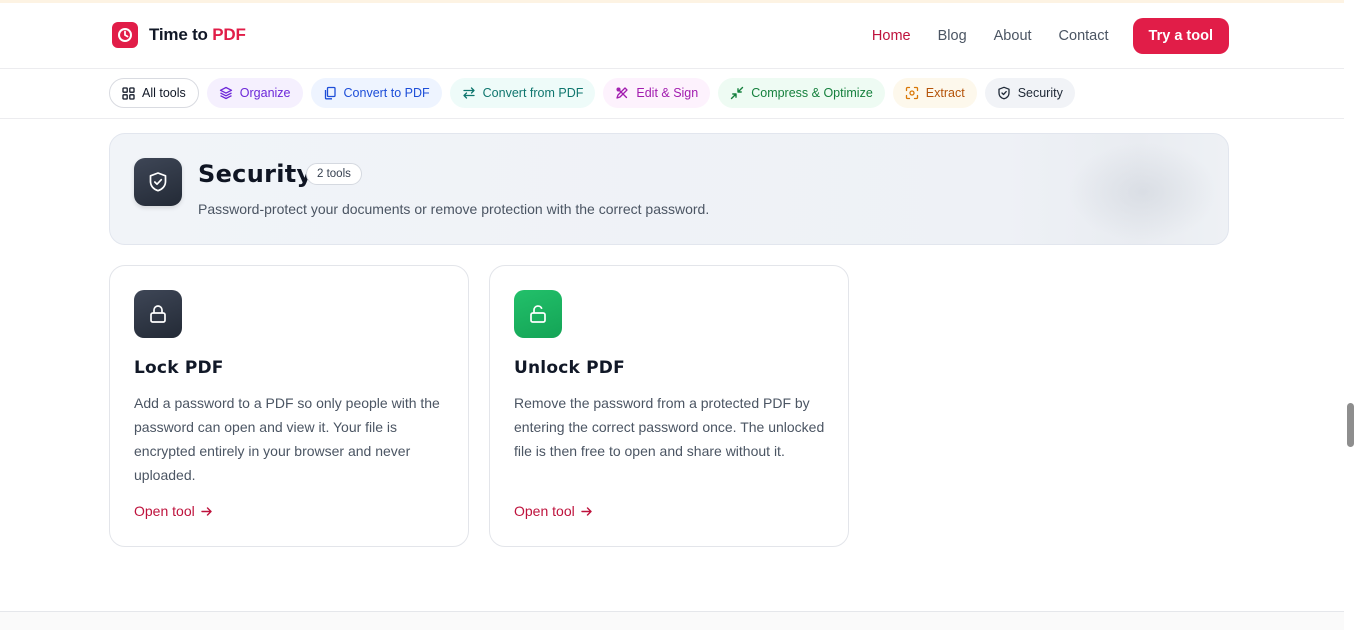 The height and width of the screenshot is (630, 1356). What do you see at coordinates (667, 93) in the screenshot?
I see `chip-label: Edit & Sign` at bounding box center [667, 93].